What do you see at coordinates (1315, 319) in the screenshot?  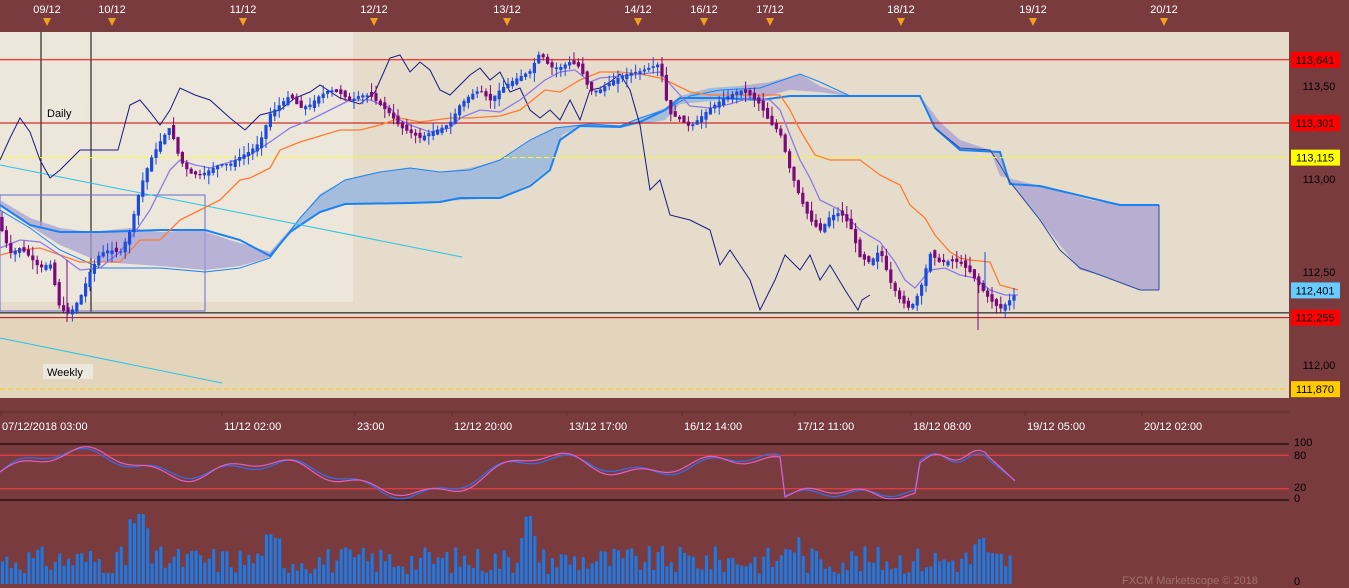 I see `level-label-text: 112,255` at bounding box center [1315, 319].